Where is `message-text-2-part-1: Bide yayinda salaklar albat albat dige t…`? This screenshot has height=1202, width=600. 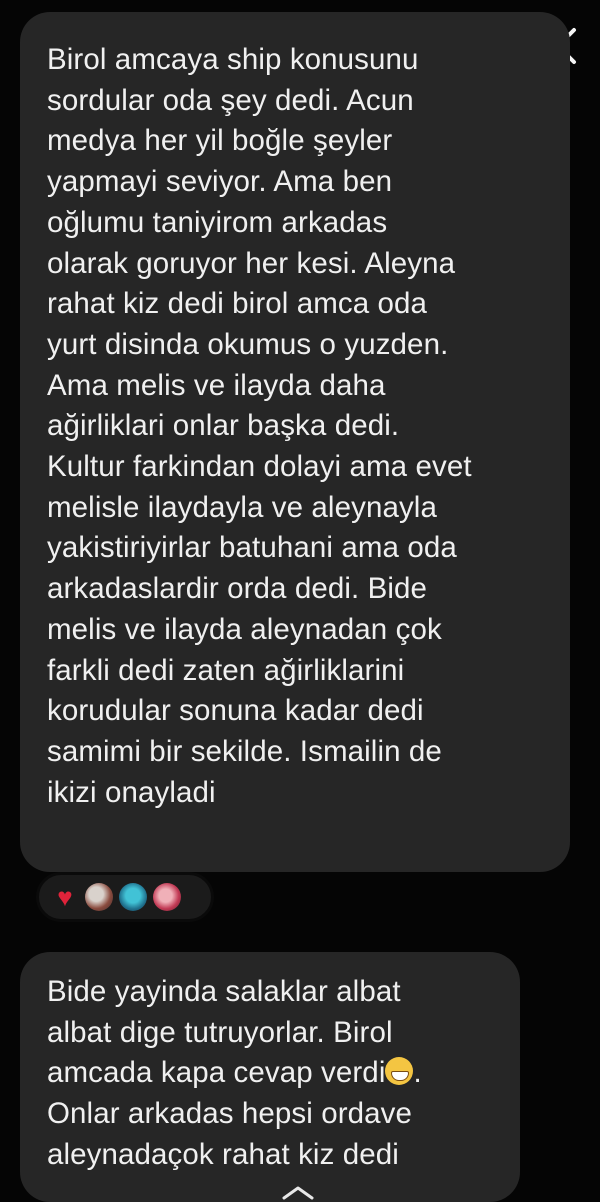
message-text-2-part-1: Bide yayinda salaklar albat albat dige t… is located at coordinates (224, 1032).